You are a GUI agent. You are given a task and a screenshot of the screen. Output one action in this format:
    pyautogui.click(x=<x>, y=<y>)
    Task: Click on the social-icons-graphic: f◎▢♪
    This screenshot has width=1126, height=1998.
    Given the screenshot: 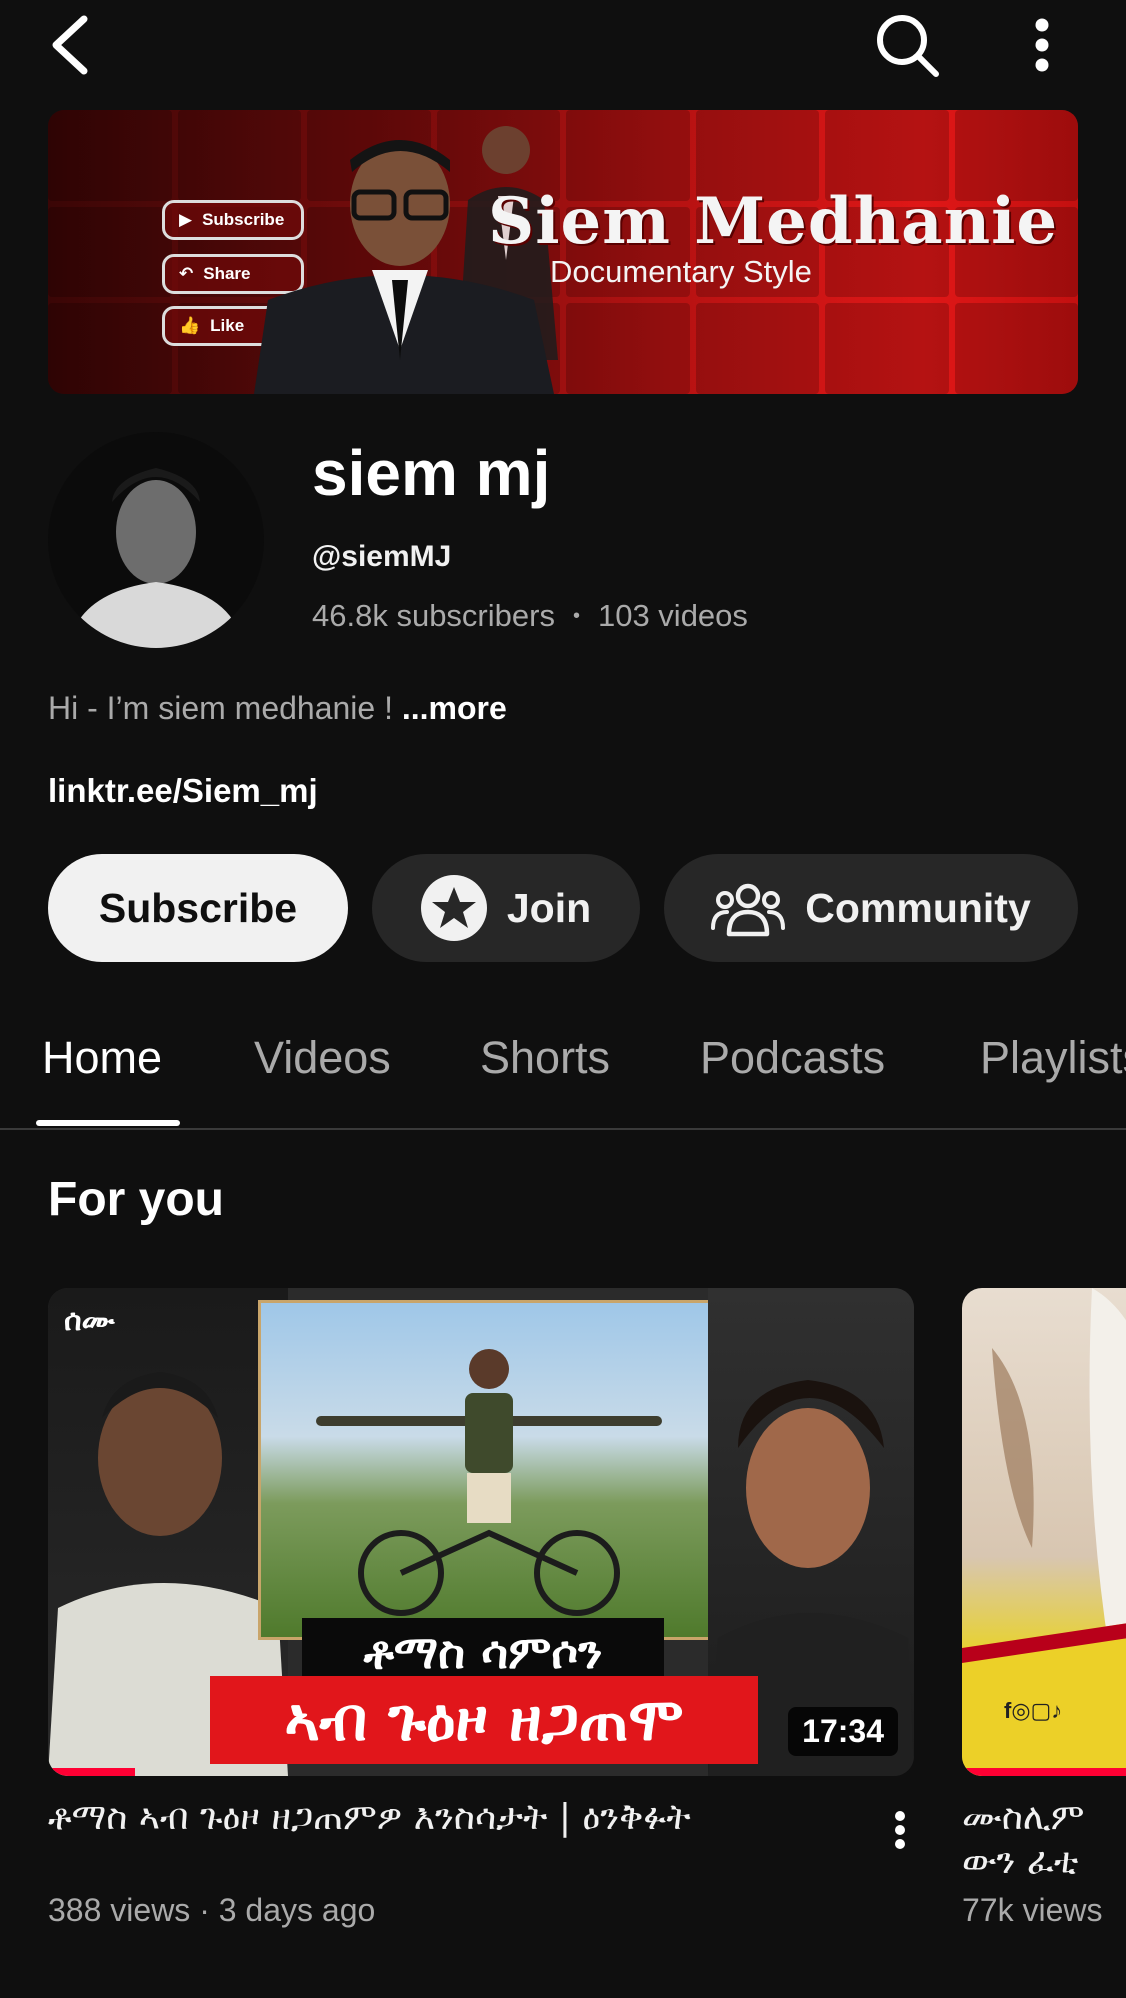 What is the action you would take?
    pyautogui.click(x=1033, y=1710)
    